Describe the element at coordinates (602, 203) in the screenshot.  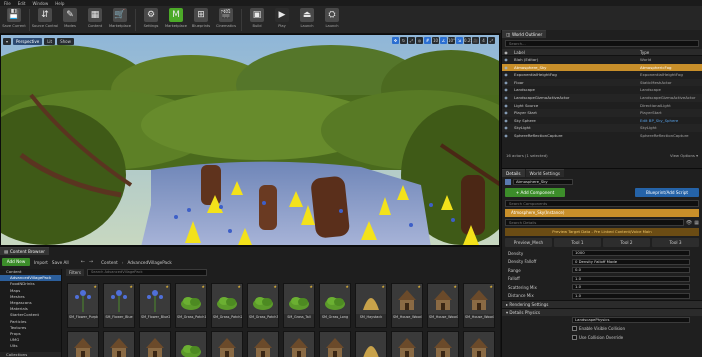
I see `components-search-input: Search Components` at that location.